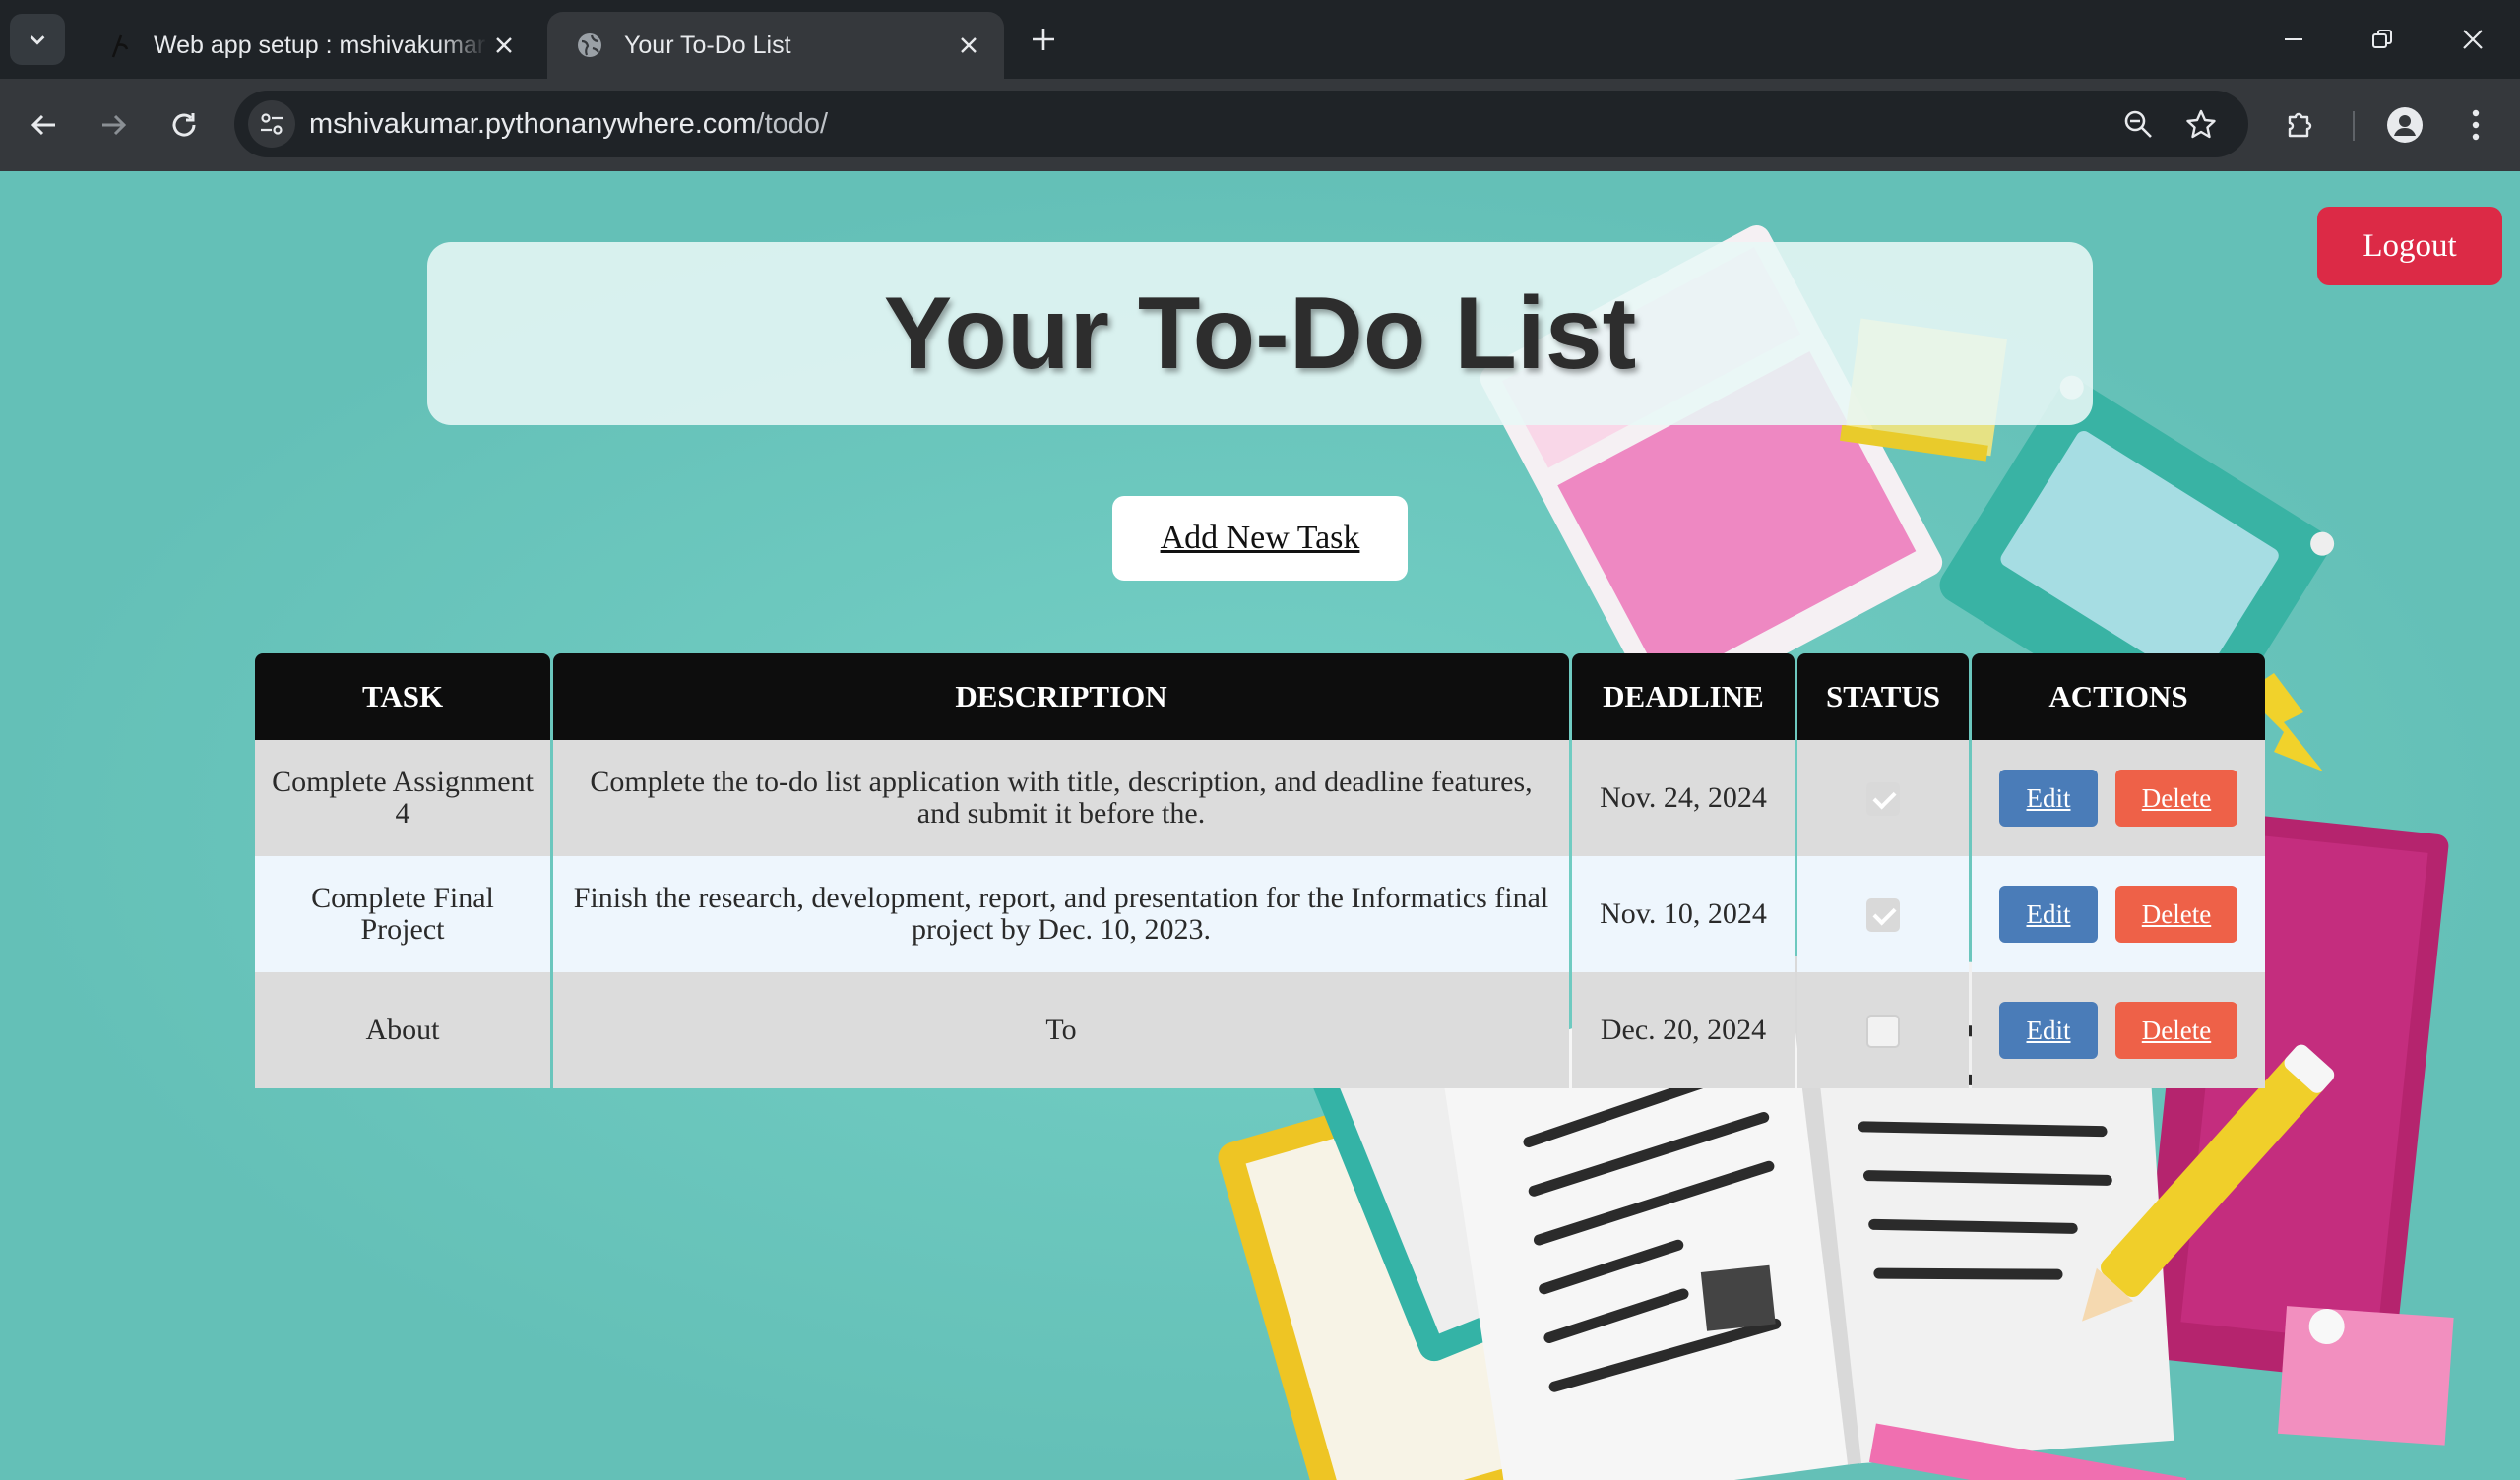 The height and width of the screenshot is (1480, 2520). I want to click on avatar-icon, so click(2405, 125).